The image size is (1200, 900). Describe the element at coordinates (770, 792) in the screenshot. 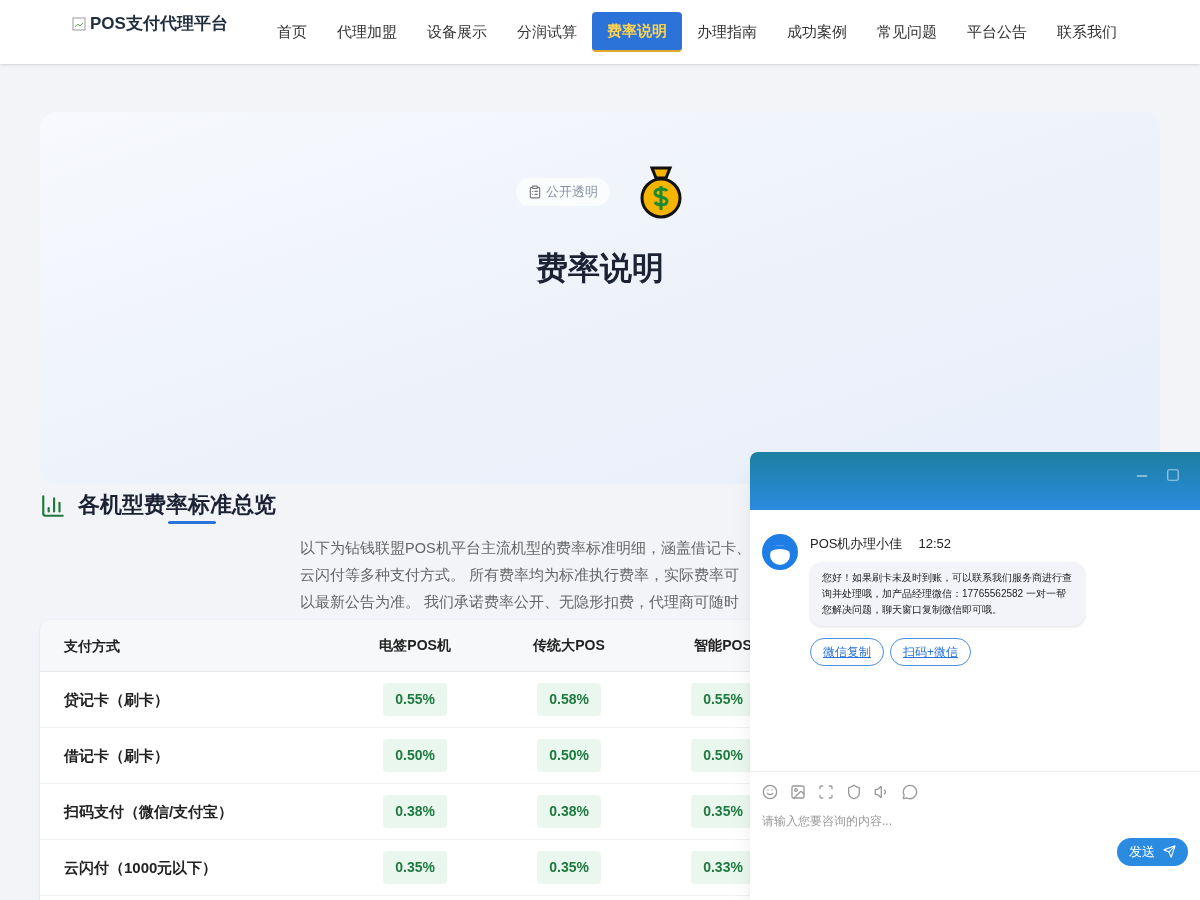

I see `emoji-icon` at that location.